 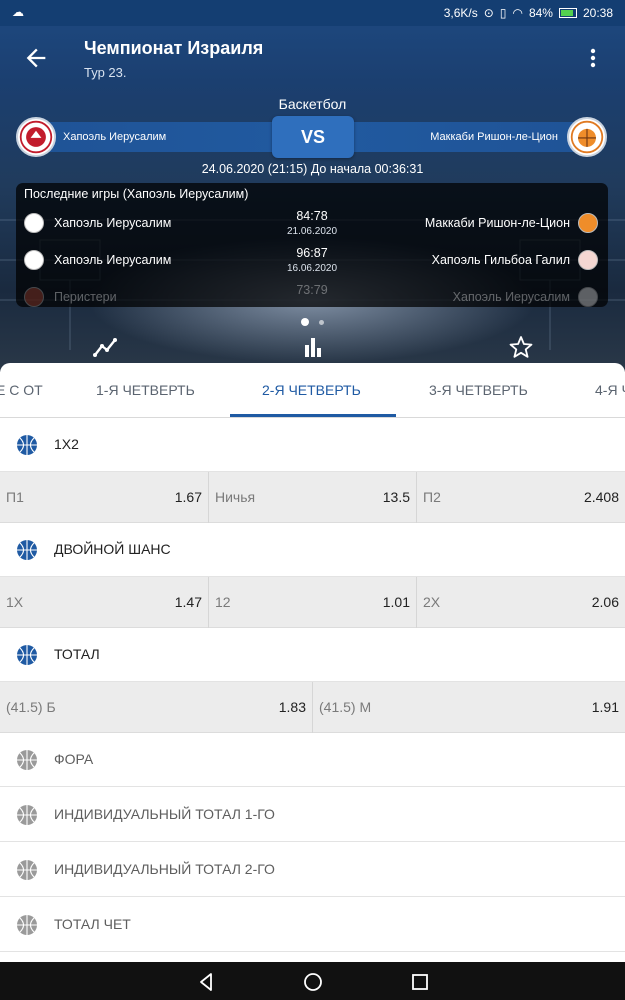 I want to click on last-game-away: Маккаби Ришон-ле-Цион, so click(x=497, y=223).